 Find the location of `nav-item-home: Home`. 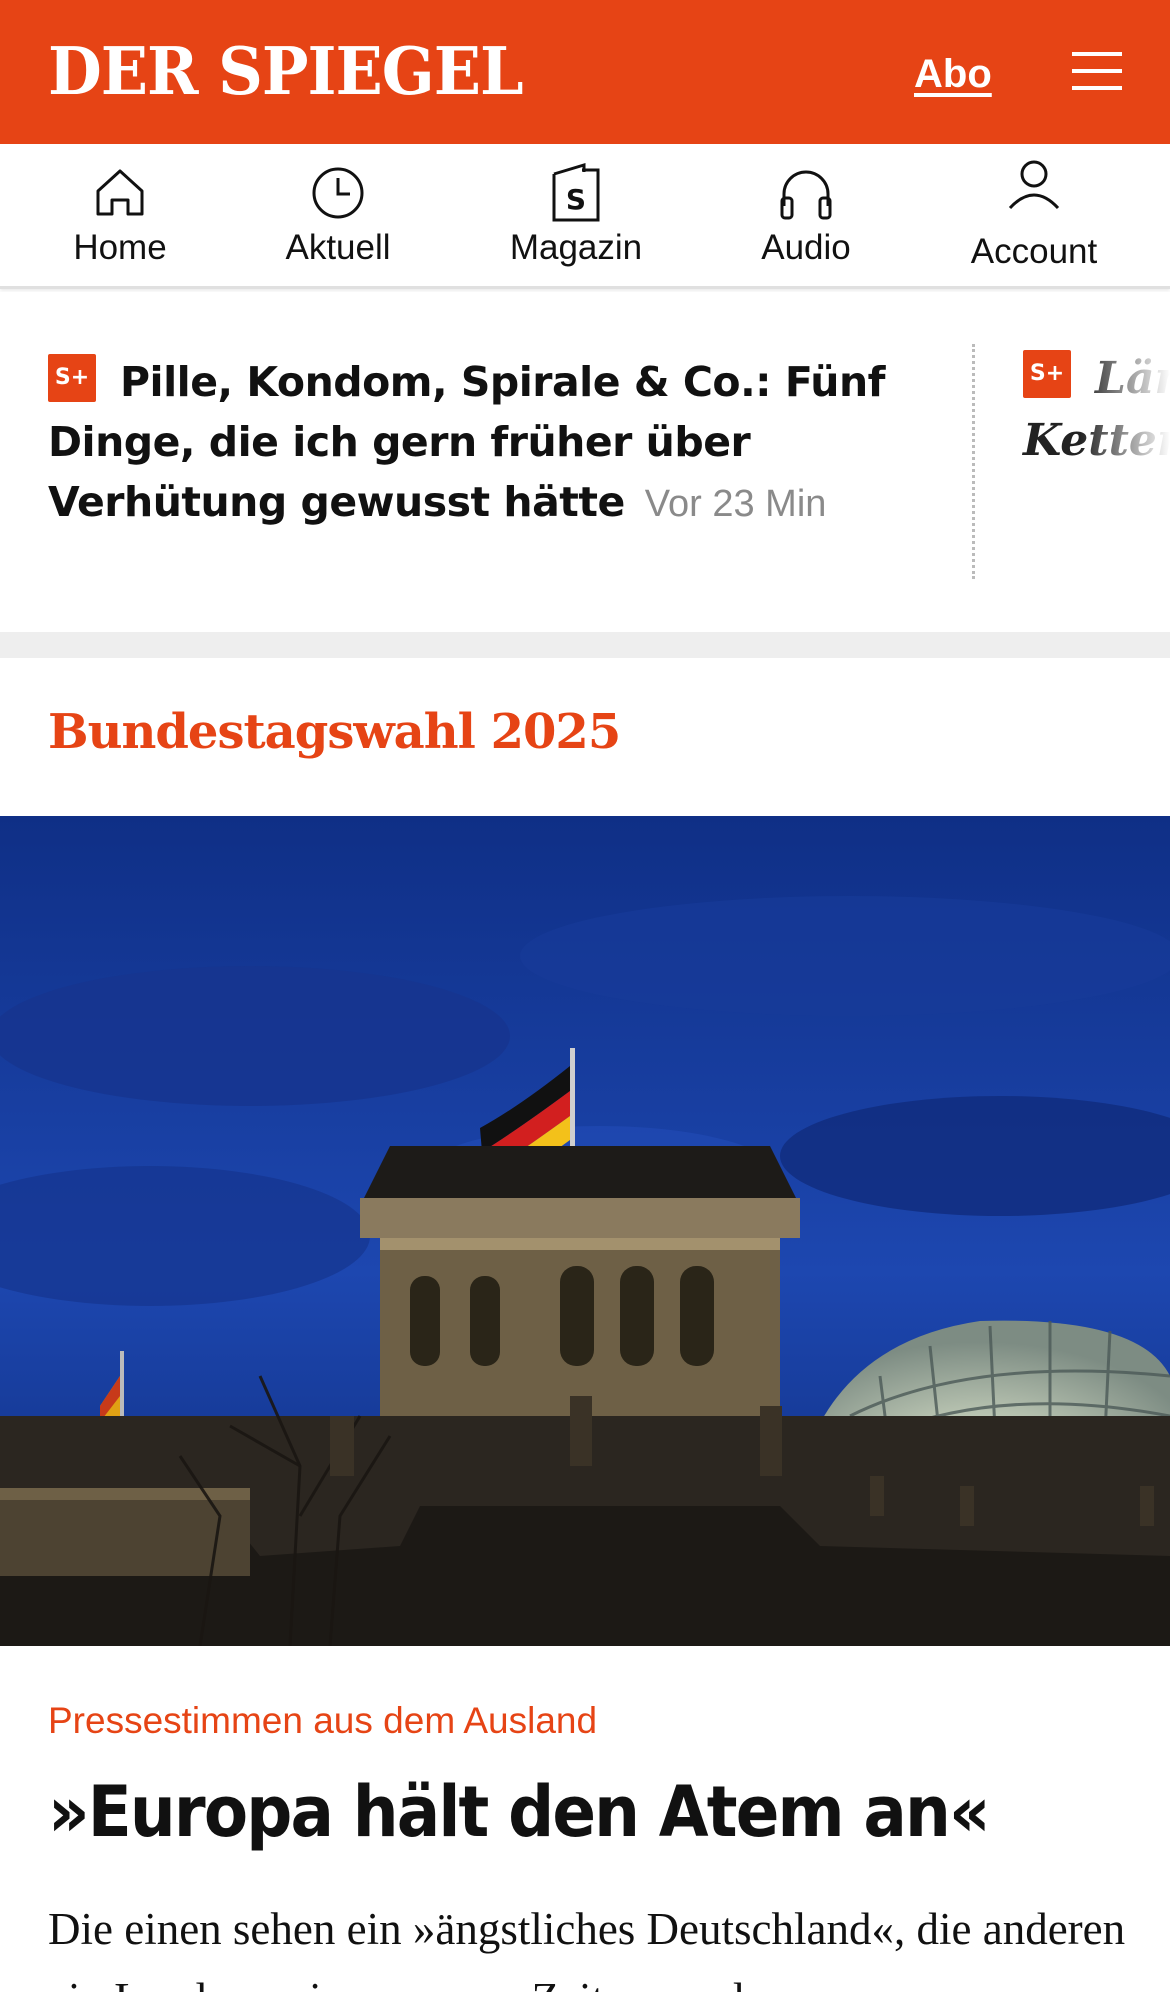

nav-item-home: Home is located at coordinates (120, 216).